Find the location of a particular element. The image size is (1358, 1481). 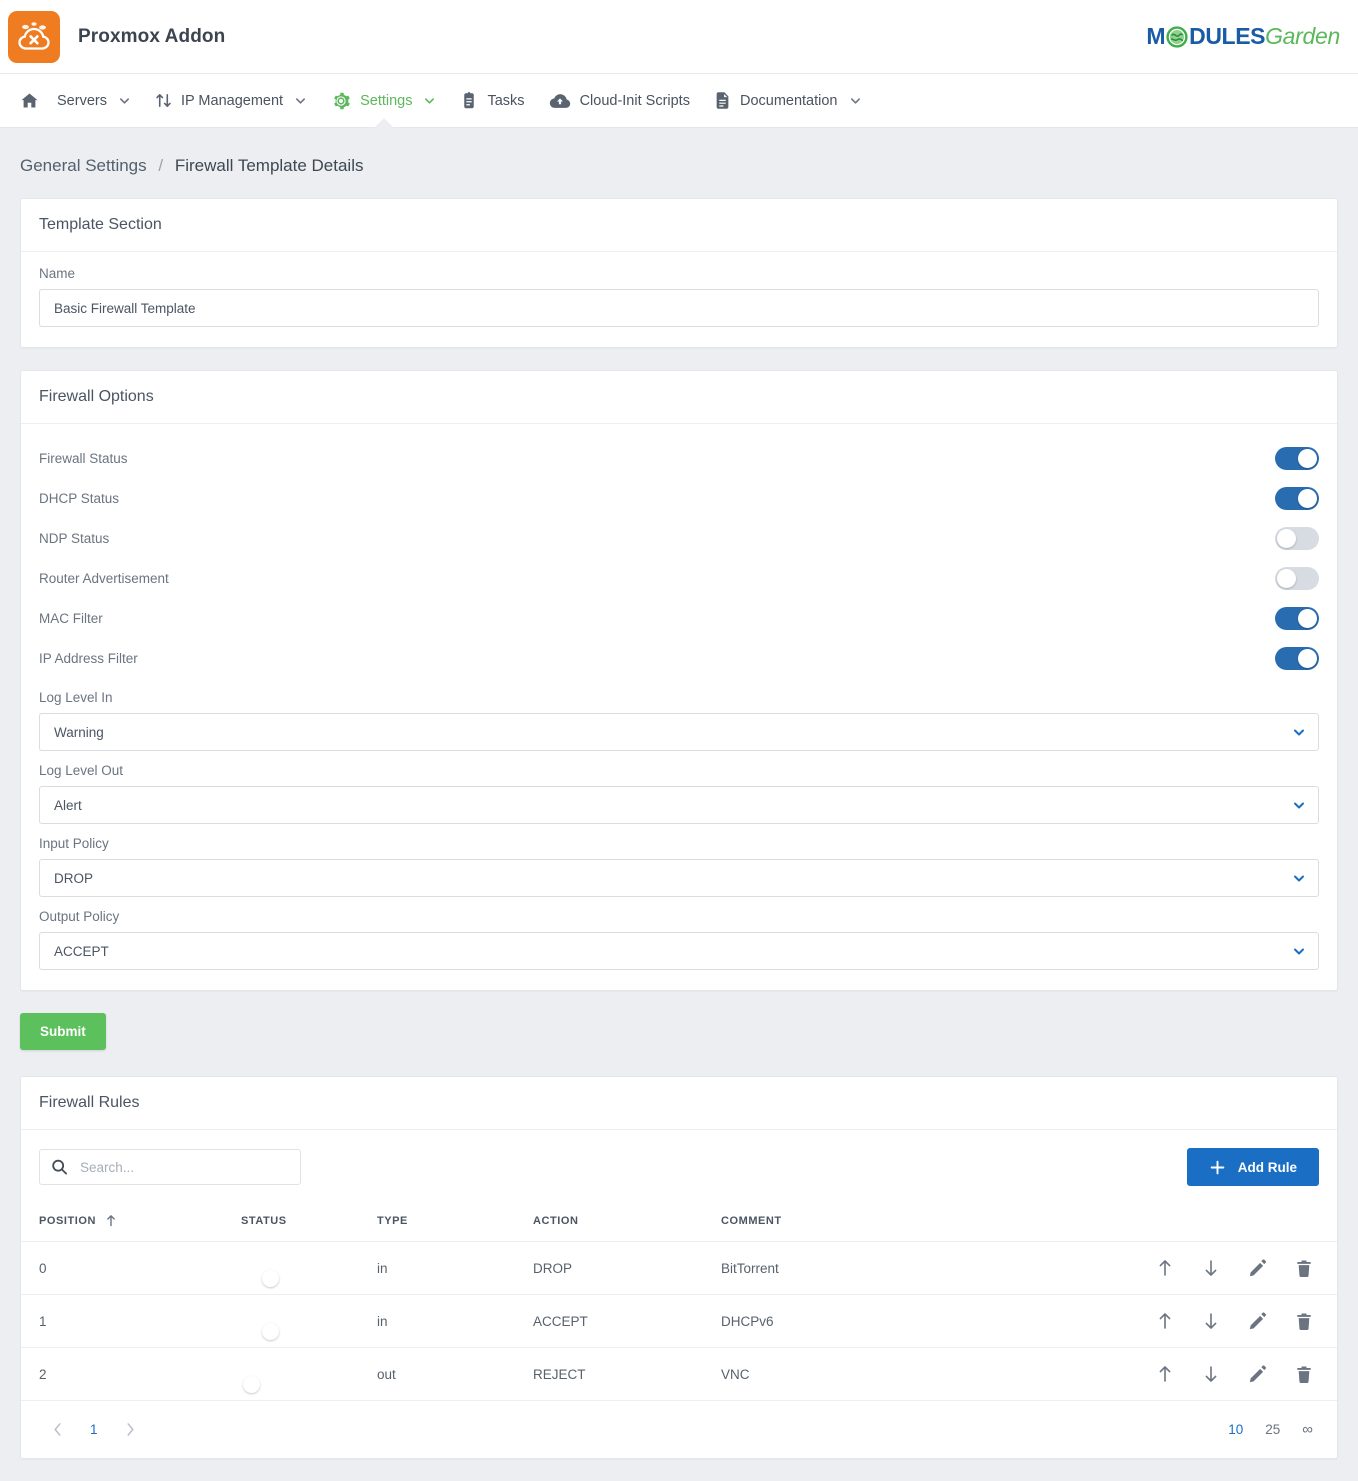

top-header: Proxmox Addon M DULES Garden is located at coordinates (679, 37).